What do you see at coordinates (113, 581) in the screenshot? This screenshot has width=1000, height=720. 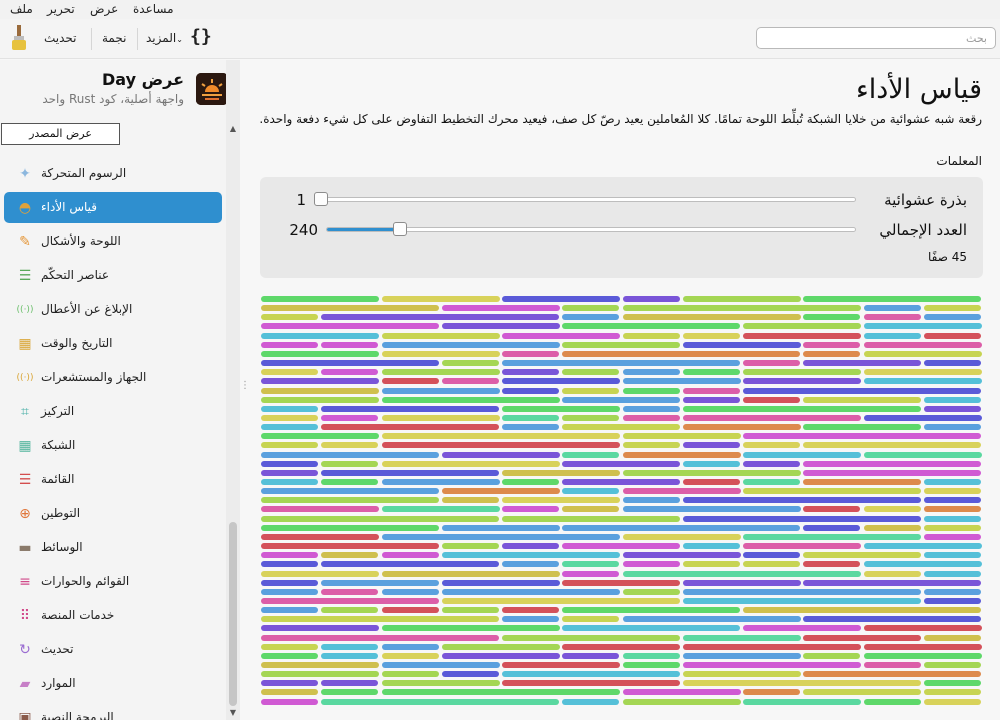 I see `sidebar-item: ≡ القوائم والحوارات` at bounding box center [113, 581].